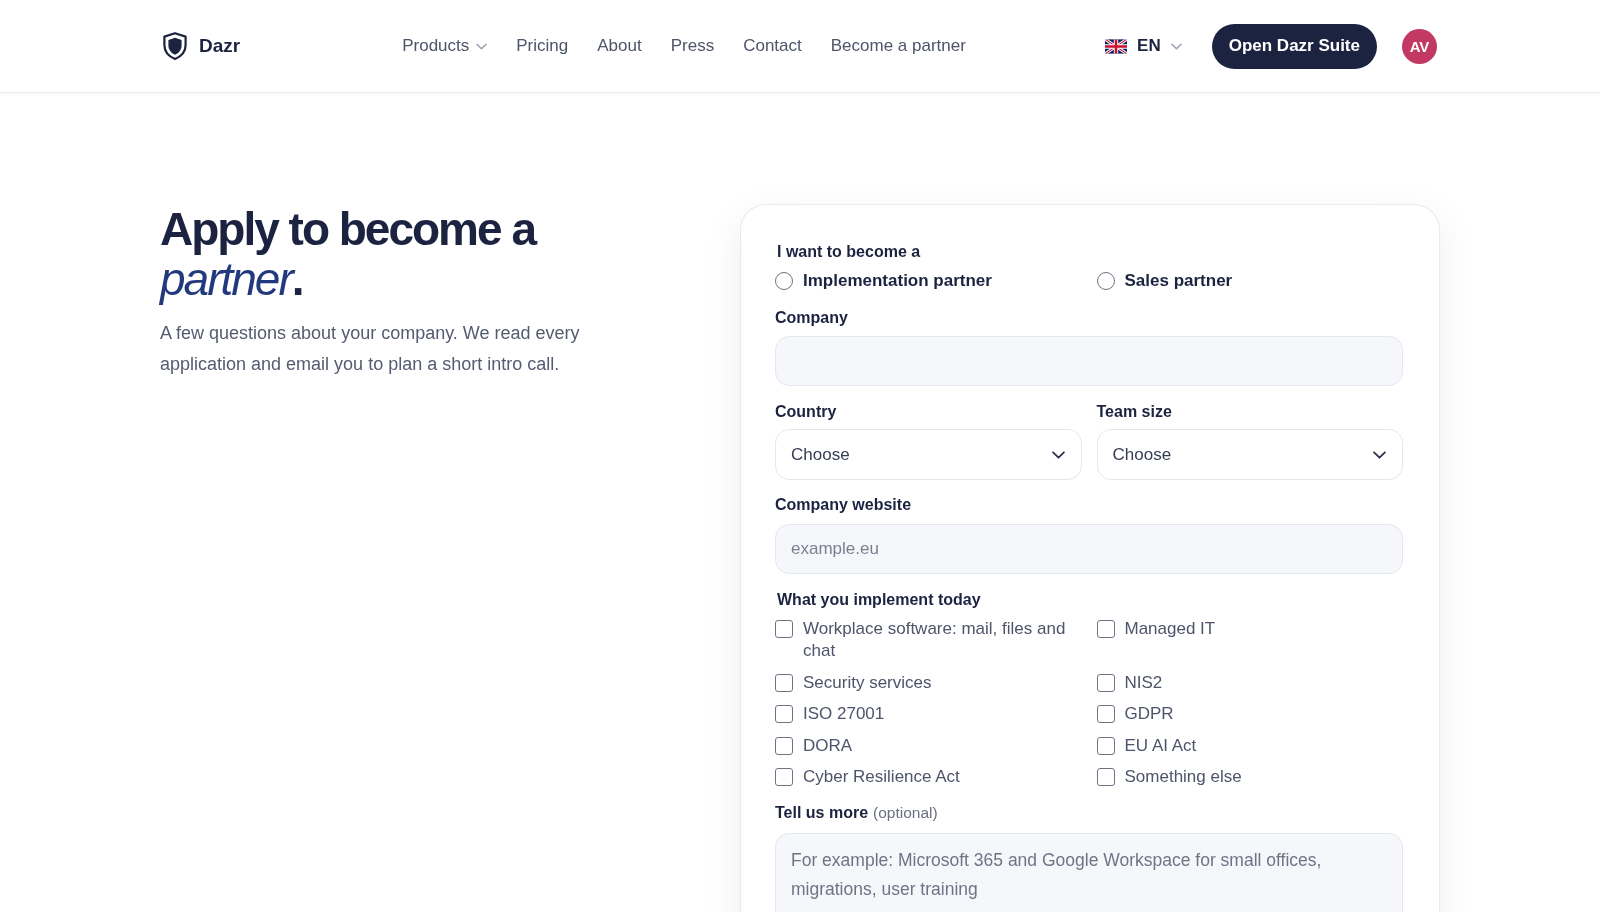  What do you see at coordinates (1143, 682) in the screenshot?
I see `checkbox-label: NIS2` at bounding box center [1143, 682].